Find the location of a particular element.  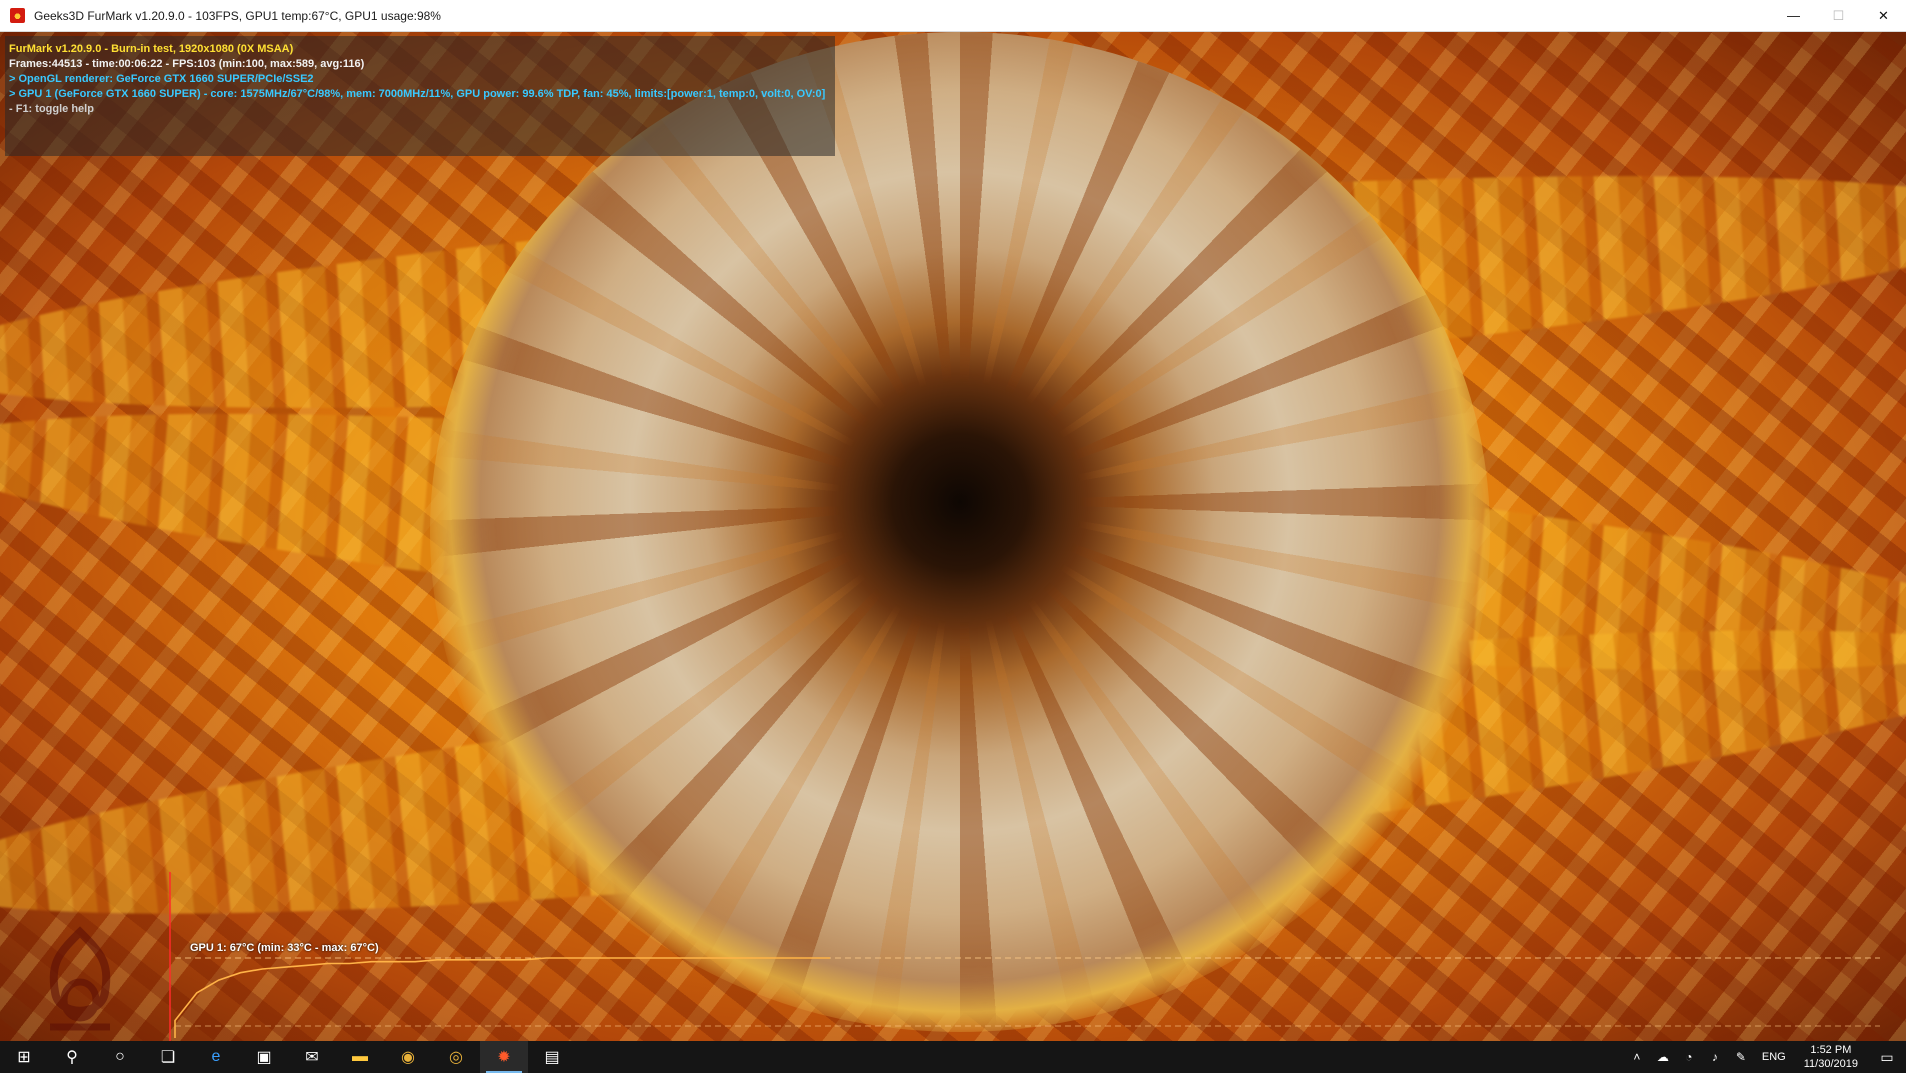

clock-time: 1:52 PM is located at coordinates (1831, 1050).